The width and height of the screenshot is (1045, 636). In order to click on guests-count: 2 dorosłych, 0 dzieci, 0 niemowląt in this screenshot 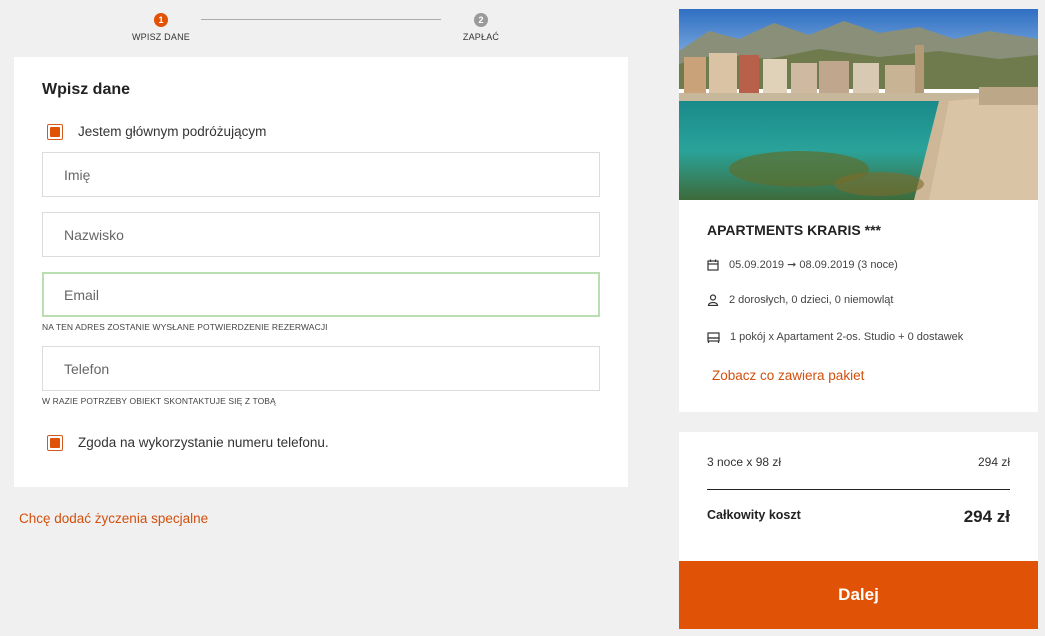, I will do `click(811, 300)`.